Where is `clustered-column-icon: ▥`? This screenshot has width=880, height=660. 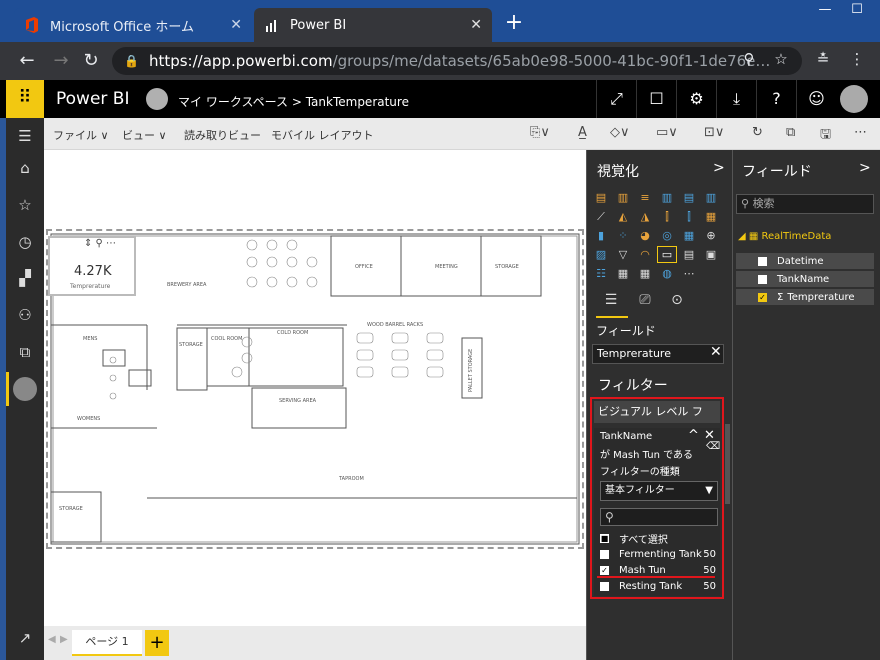
clustered-column-icon: ▥ is located at coordinates (667, 197).